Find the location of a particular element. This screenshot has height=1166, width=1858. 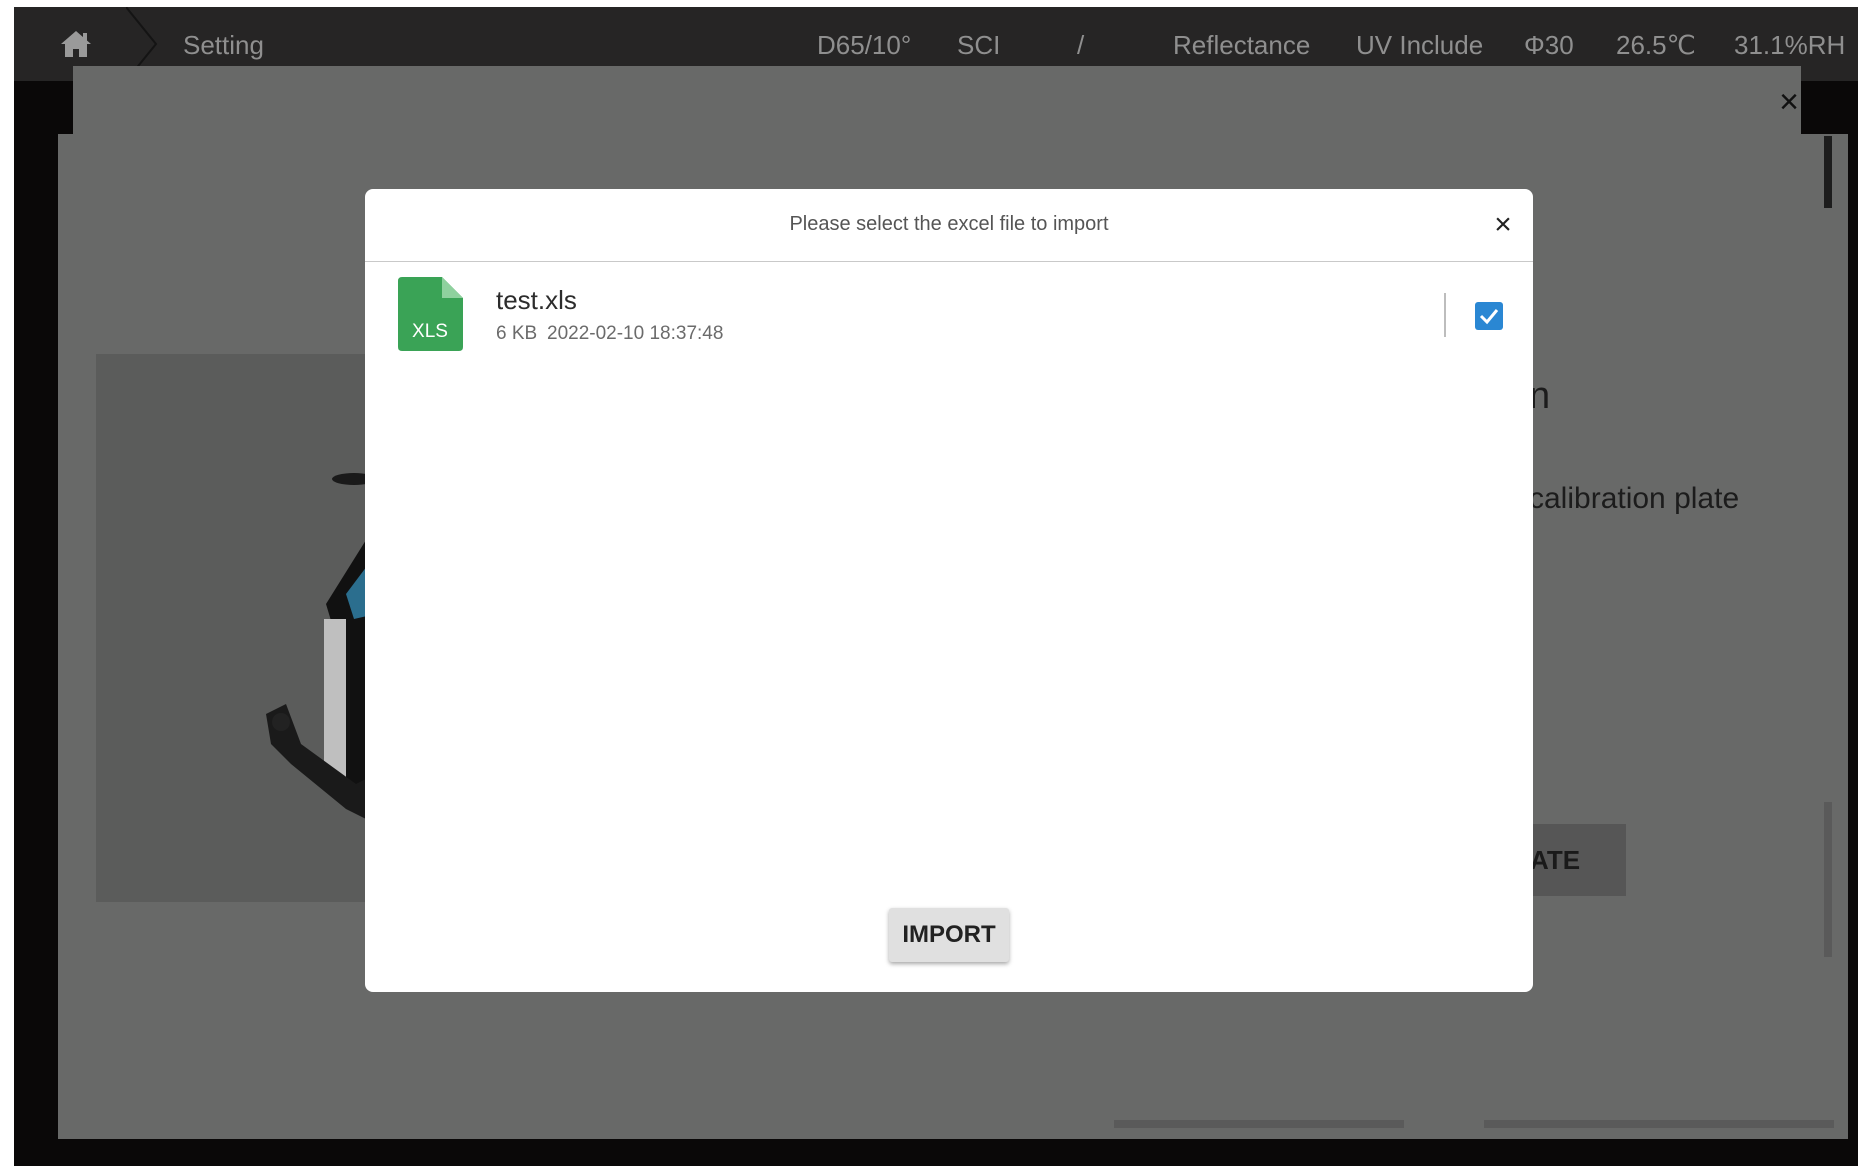

aperture-status: Φ30 is located at coordinates (1549, 45).